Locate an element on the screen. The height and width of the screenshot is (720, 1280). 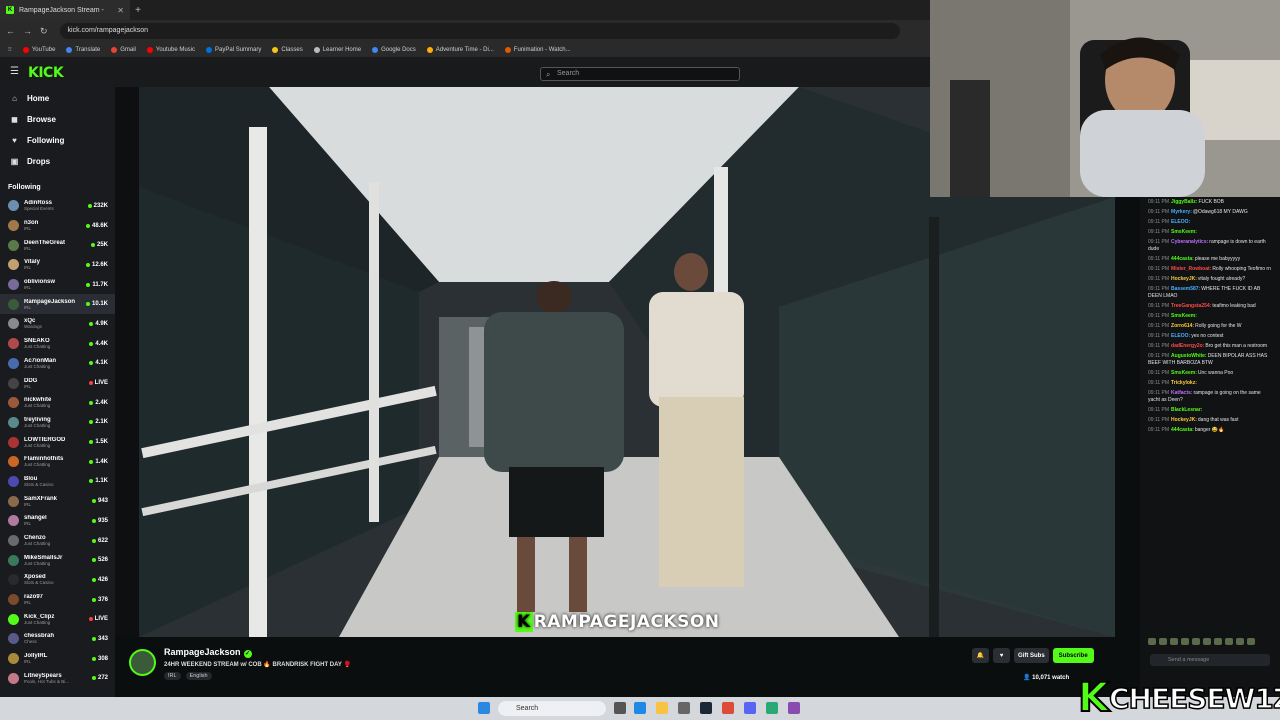
gift-subs-button: Gift Subs is located at coordinates (1031, 655).